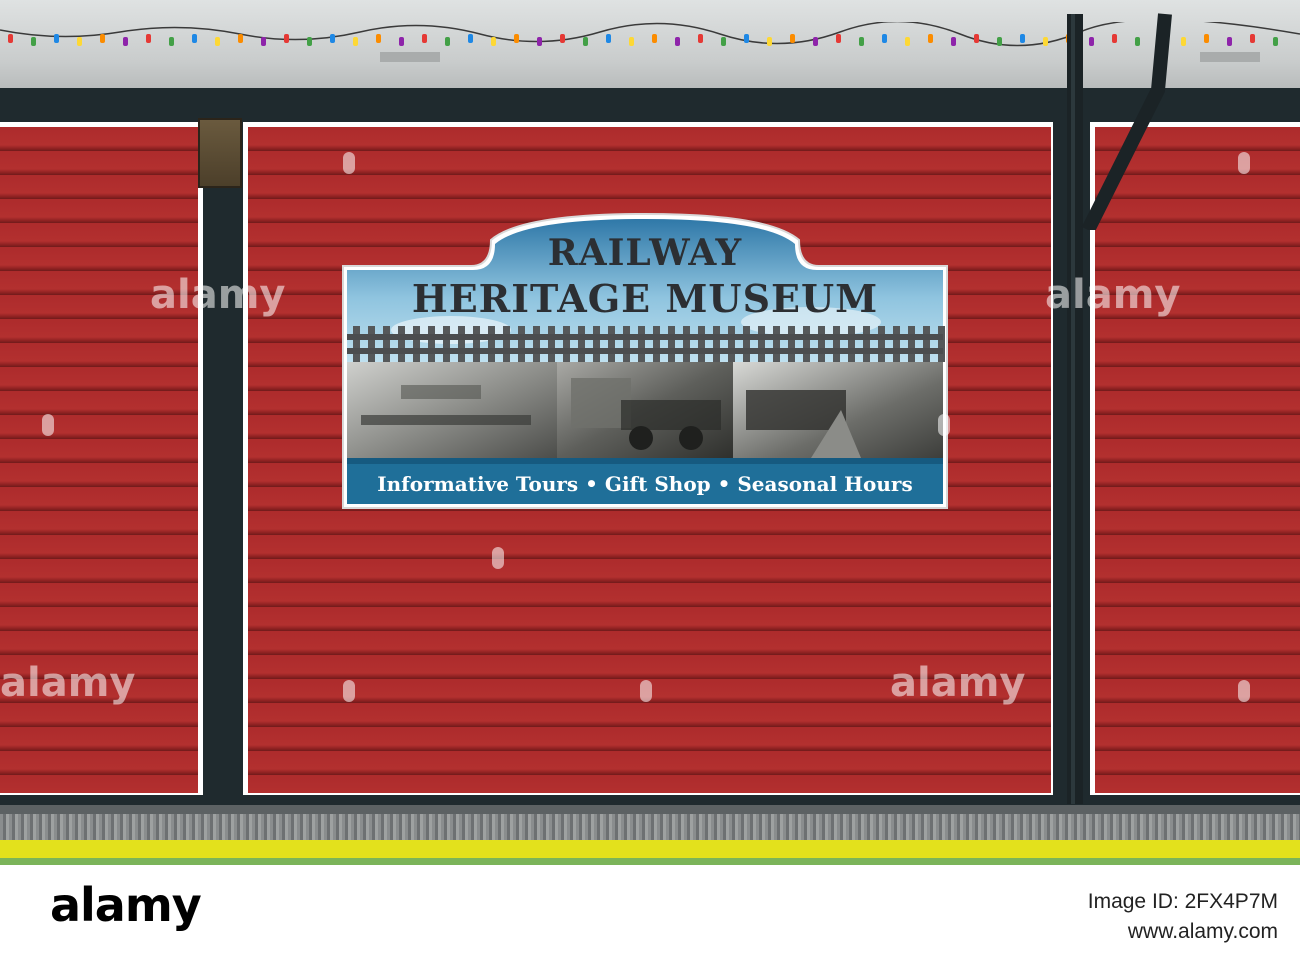 This screenshot has height=953, width=1300. What do you see at coordinates (645, 298) in the screenshot?
I see `sign-title-heritage-museum: HERITAGE MUSEUM` at bounding box center [645, 298].